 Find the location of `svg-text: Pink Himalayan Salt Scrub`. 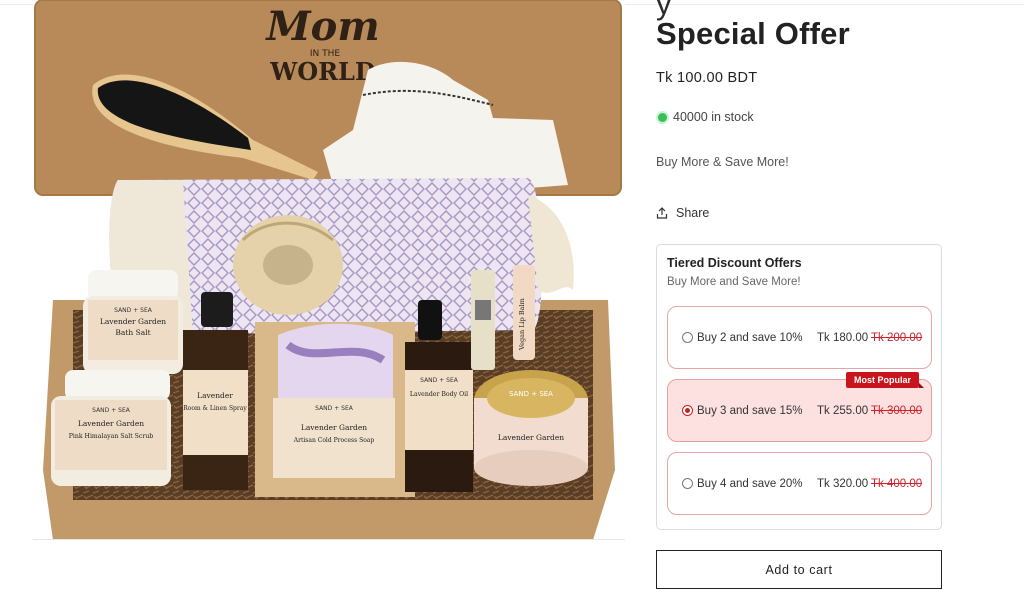

svg-text: Pink Himalayan Salt Scrub is located at coordinates (111, 436).